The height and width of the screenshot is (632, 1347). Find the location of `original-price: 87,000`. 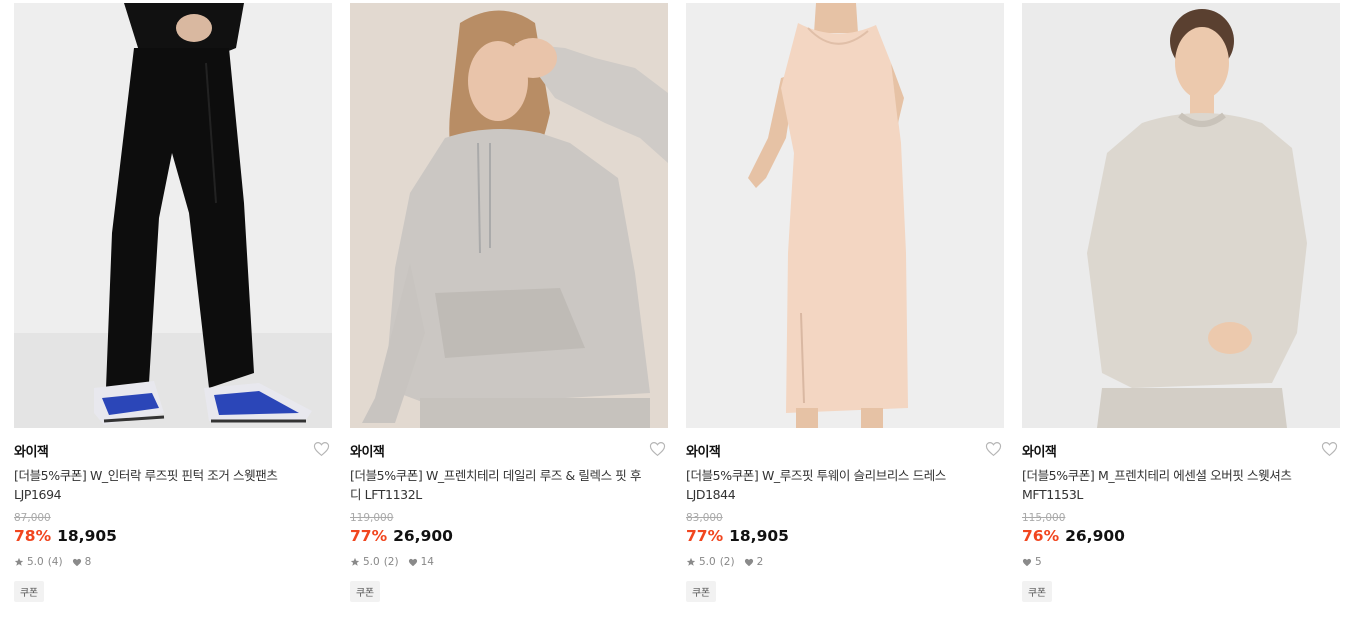

original-price: 87,000 is located at coordinates (32, 518).